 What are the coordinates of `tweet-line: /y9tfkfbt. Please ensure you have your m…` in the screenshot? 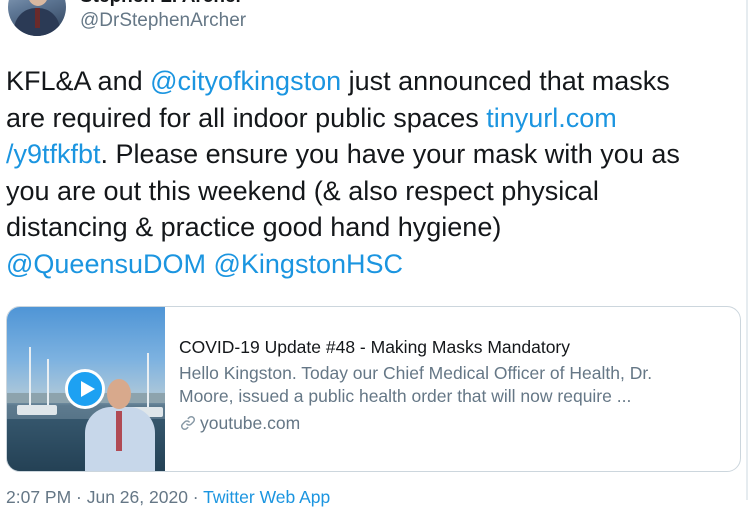 It's located at (373, 154).